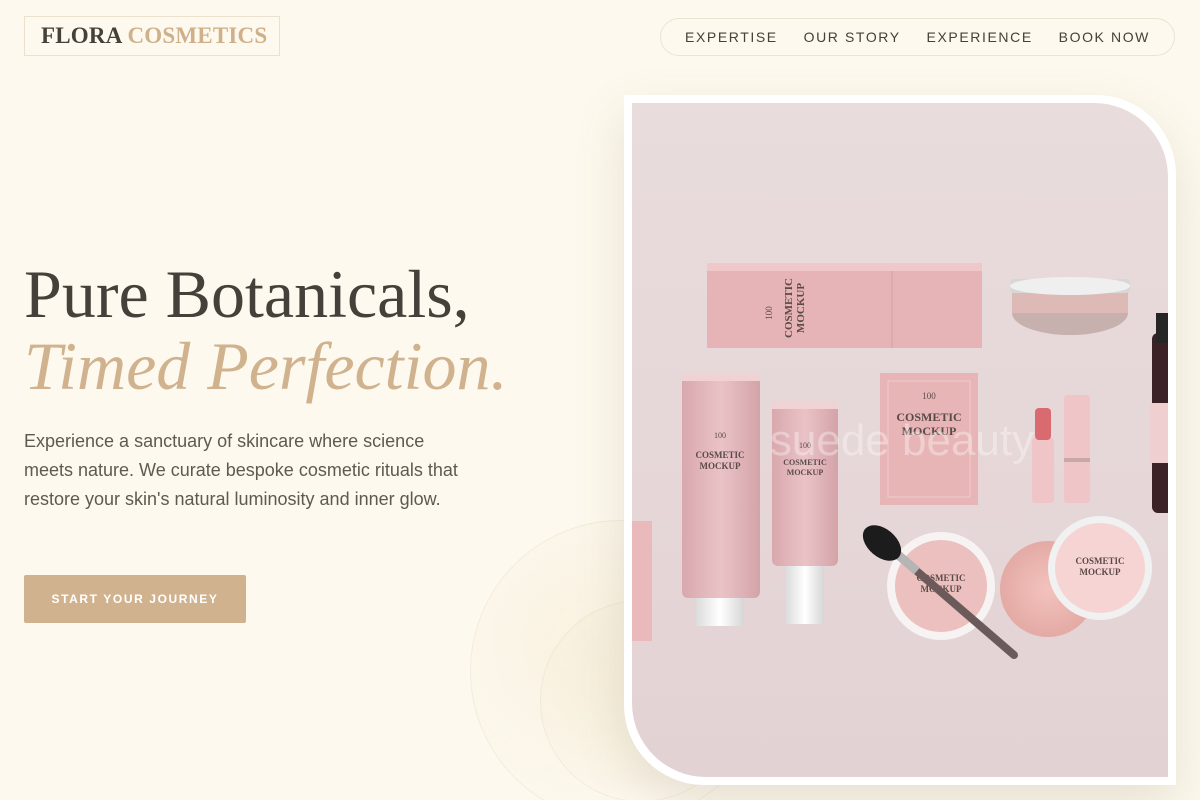 This screenshot has height=800, width=1200. I want to click on brand-name-secondary: COSMETICS, so click(197, 35).